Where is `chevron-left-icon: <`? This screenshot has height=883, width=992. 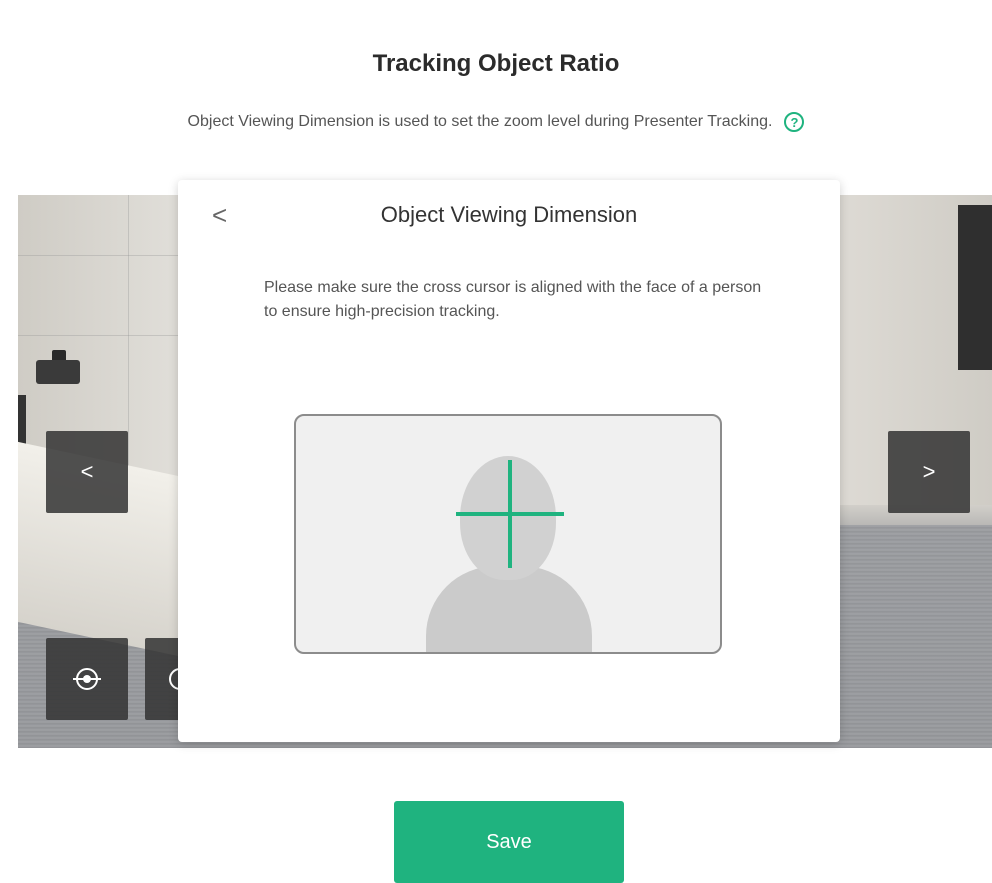
chevron-left-icon: < is located at coordinates (87, 471).